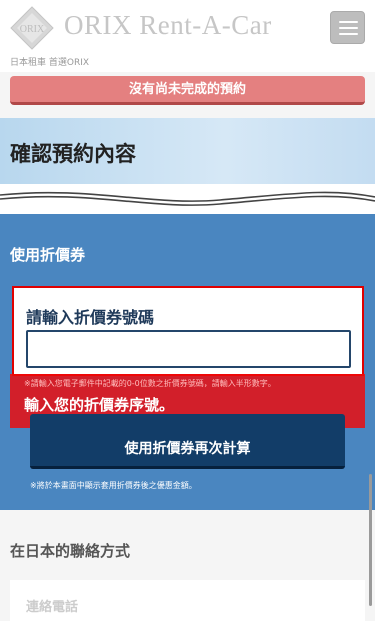  I want to click on coupon-error-note: ※請輸入您電子郵件中記載的0-0位數之折價券號碼，請輸入半形數字。, so click(150, 383).